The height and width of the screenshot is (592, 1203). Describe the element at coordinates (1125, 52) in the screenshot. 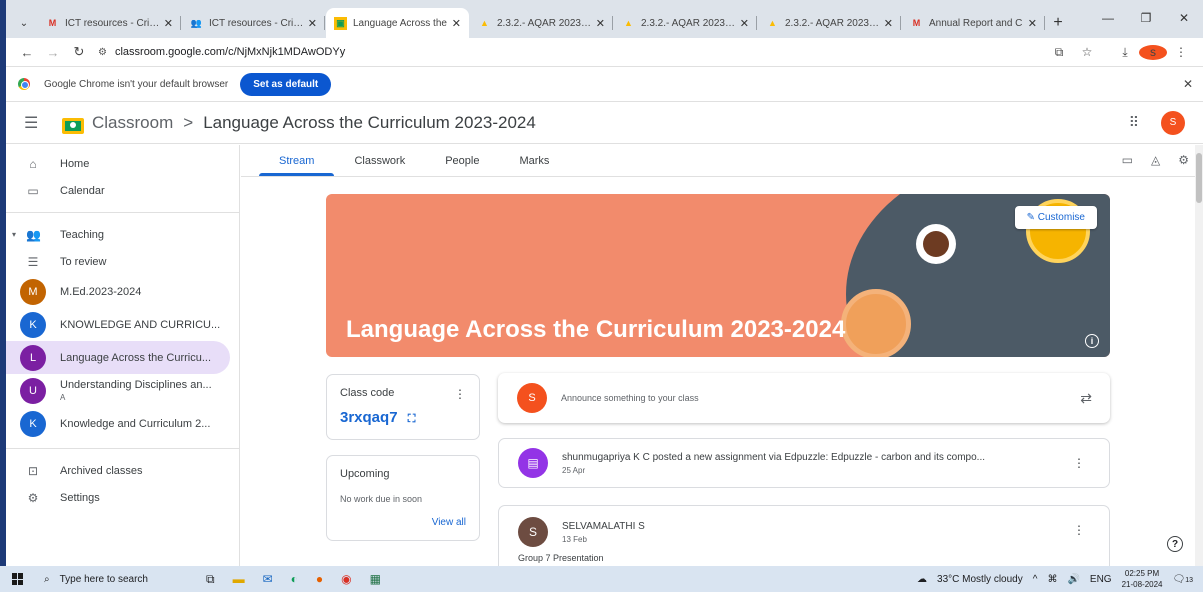

I see `download-icon: ⤓` at that location.